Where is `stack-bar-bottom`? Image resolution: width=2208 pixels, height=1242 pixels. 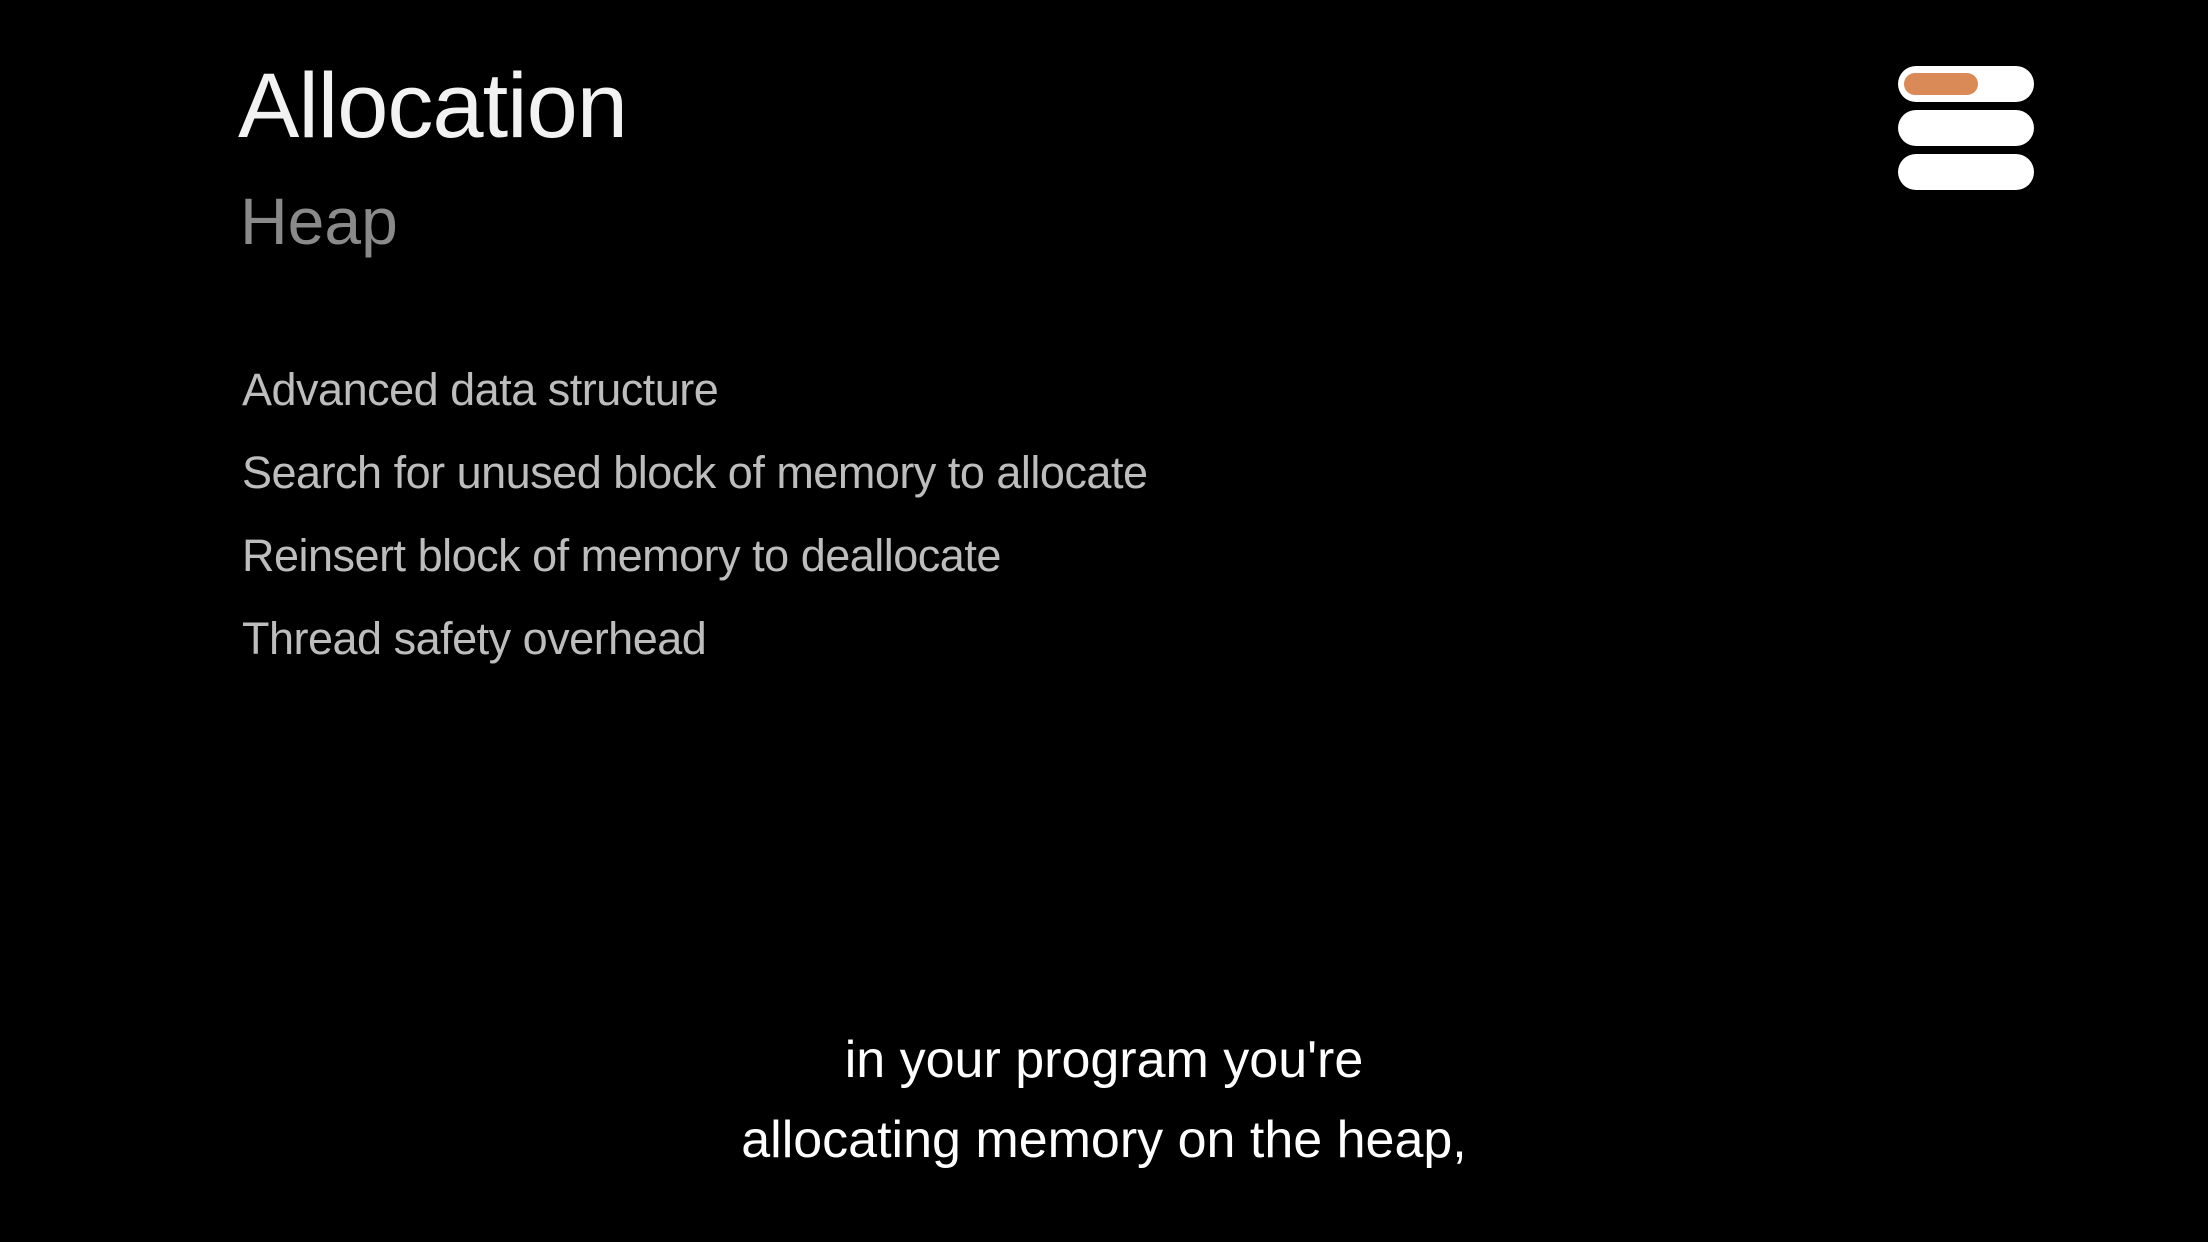 stack-bar-bottom is located at coordinates (1966, 172).